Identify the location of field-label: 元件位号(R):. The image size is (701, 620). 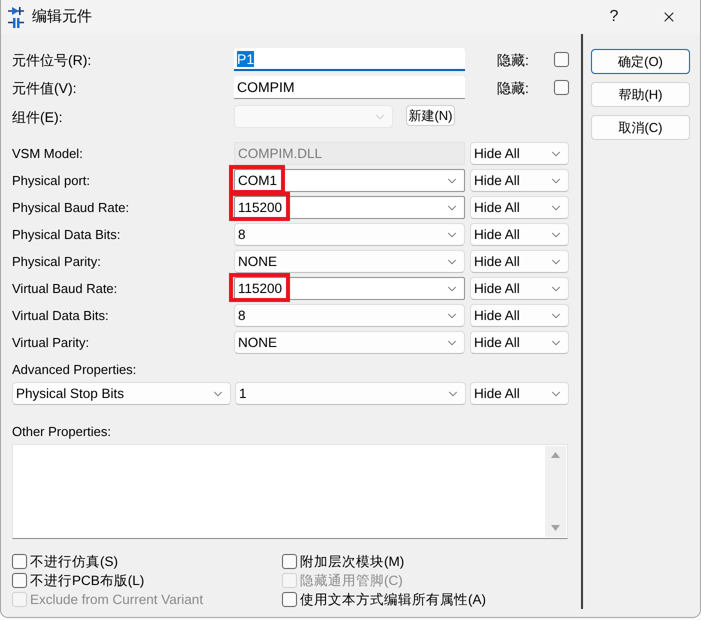
(52, 59).